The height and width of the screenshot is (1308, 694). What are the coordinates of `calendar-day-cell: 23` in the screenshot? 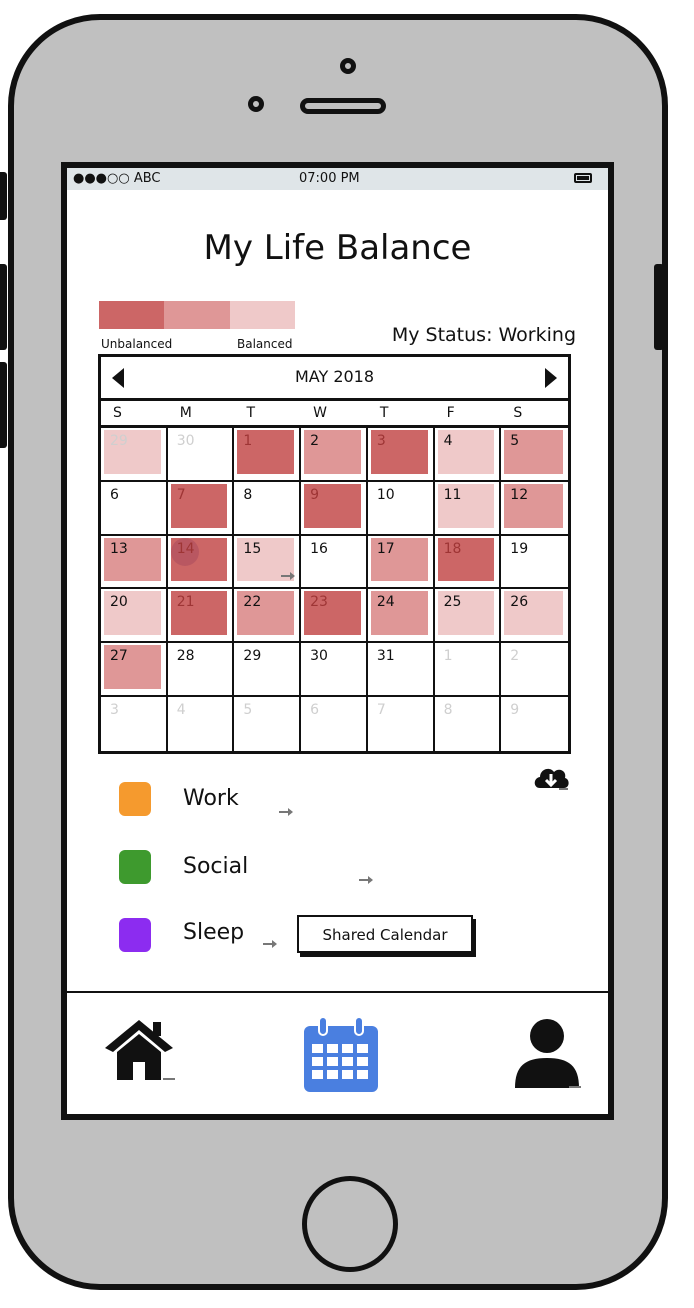 It's located at (334, 616).